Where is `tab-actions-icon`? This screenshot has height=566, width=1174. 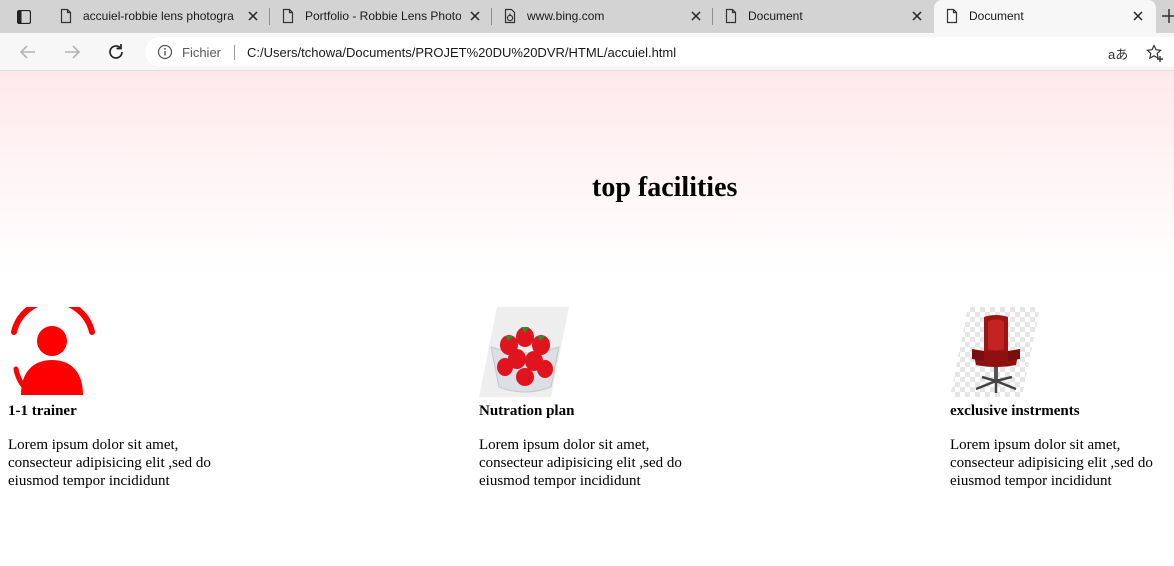 tab-actions-icon is located at coordinates (24, 17).